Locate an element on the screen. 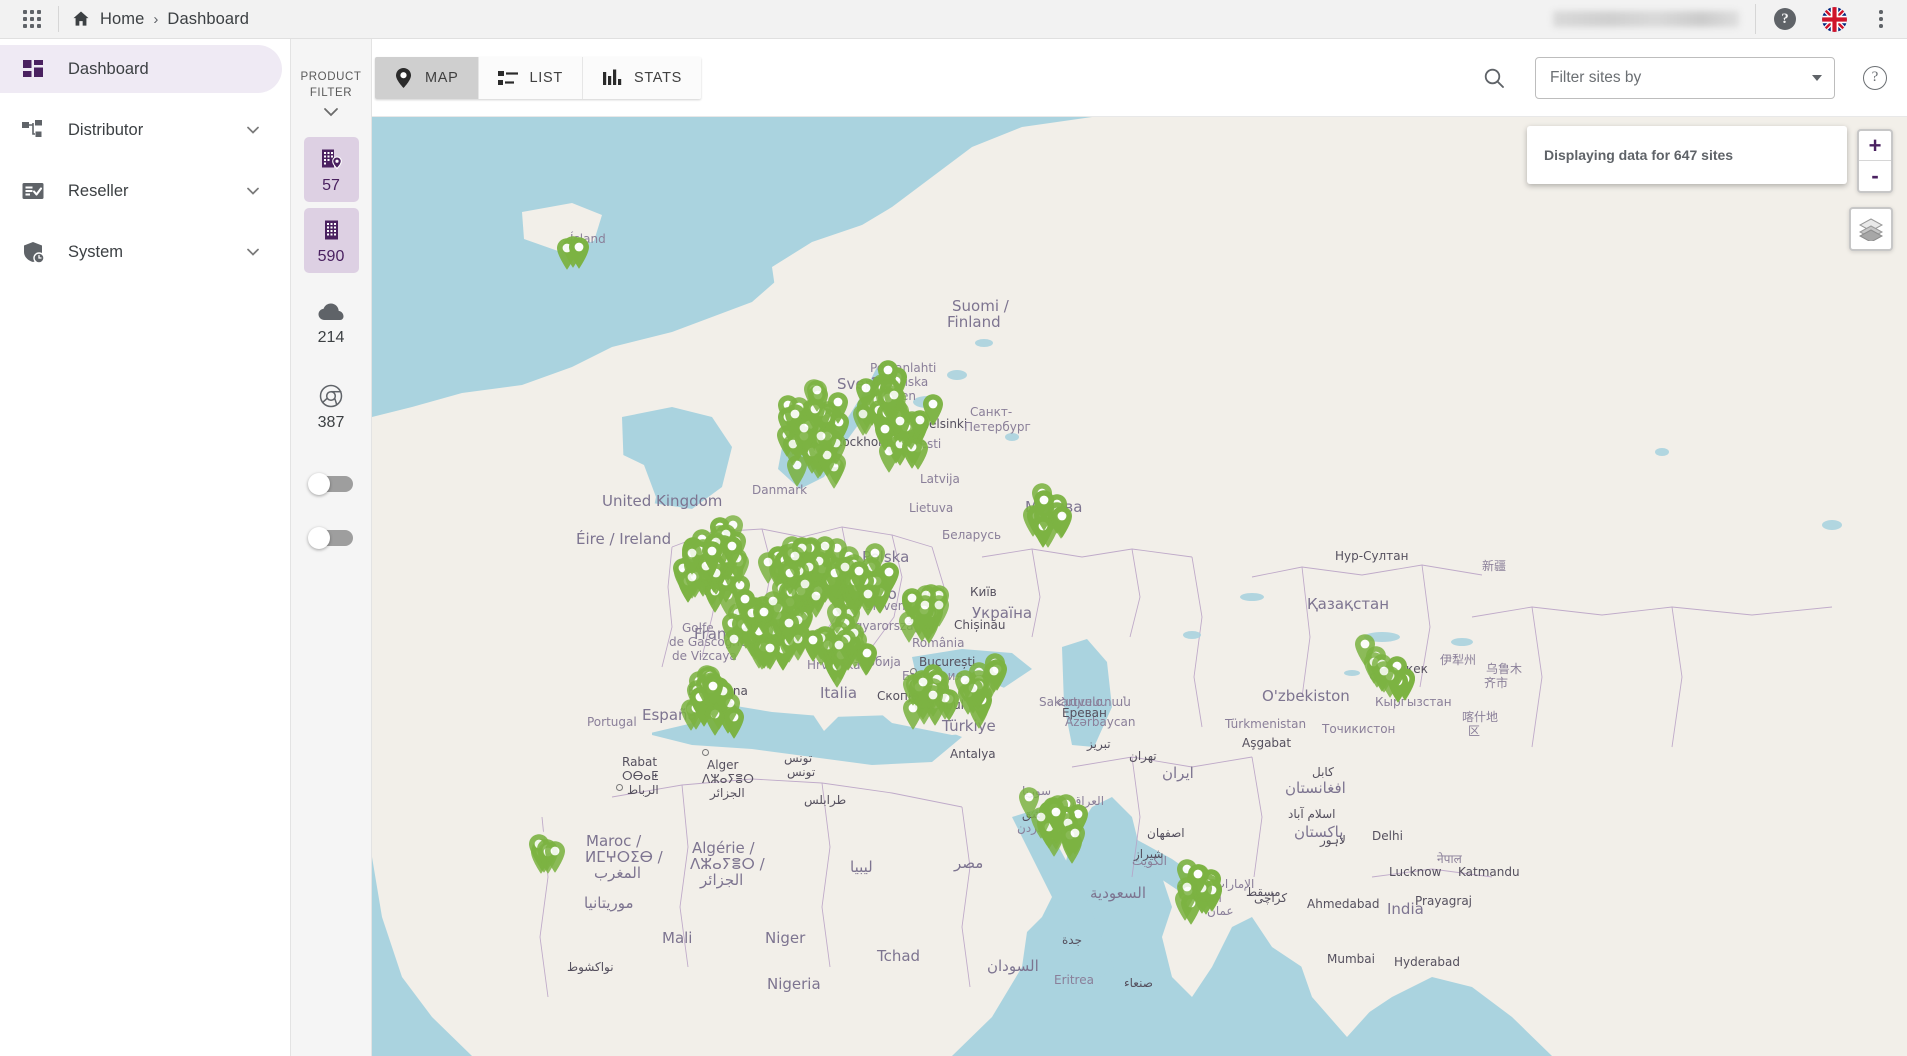 The width and height of the screenshot is (1907, 1056). breadcrumb-current: Dashboard is located at coordinates (208, 18).